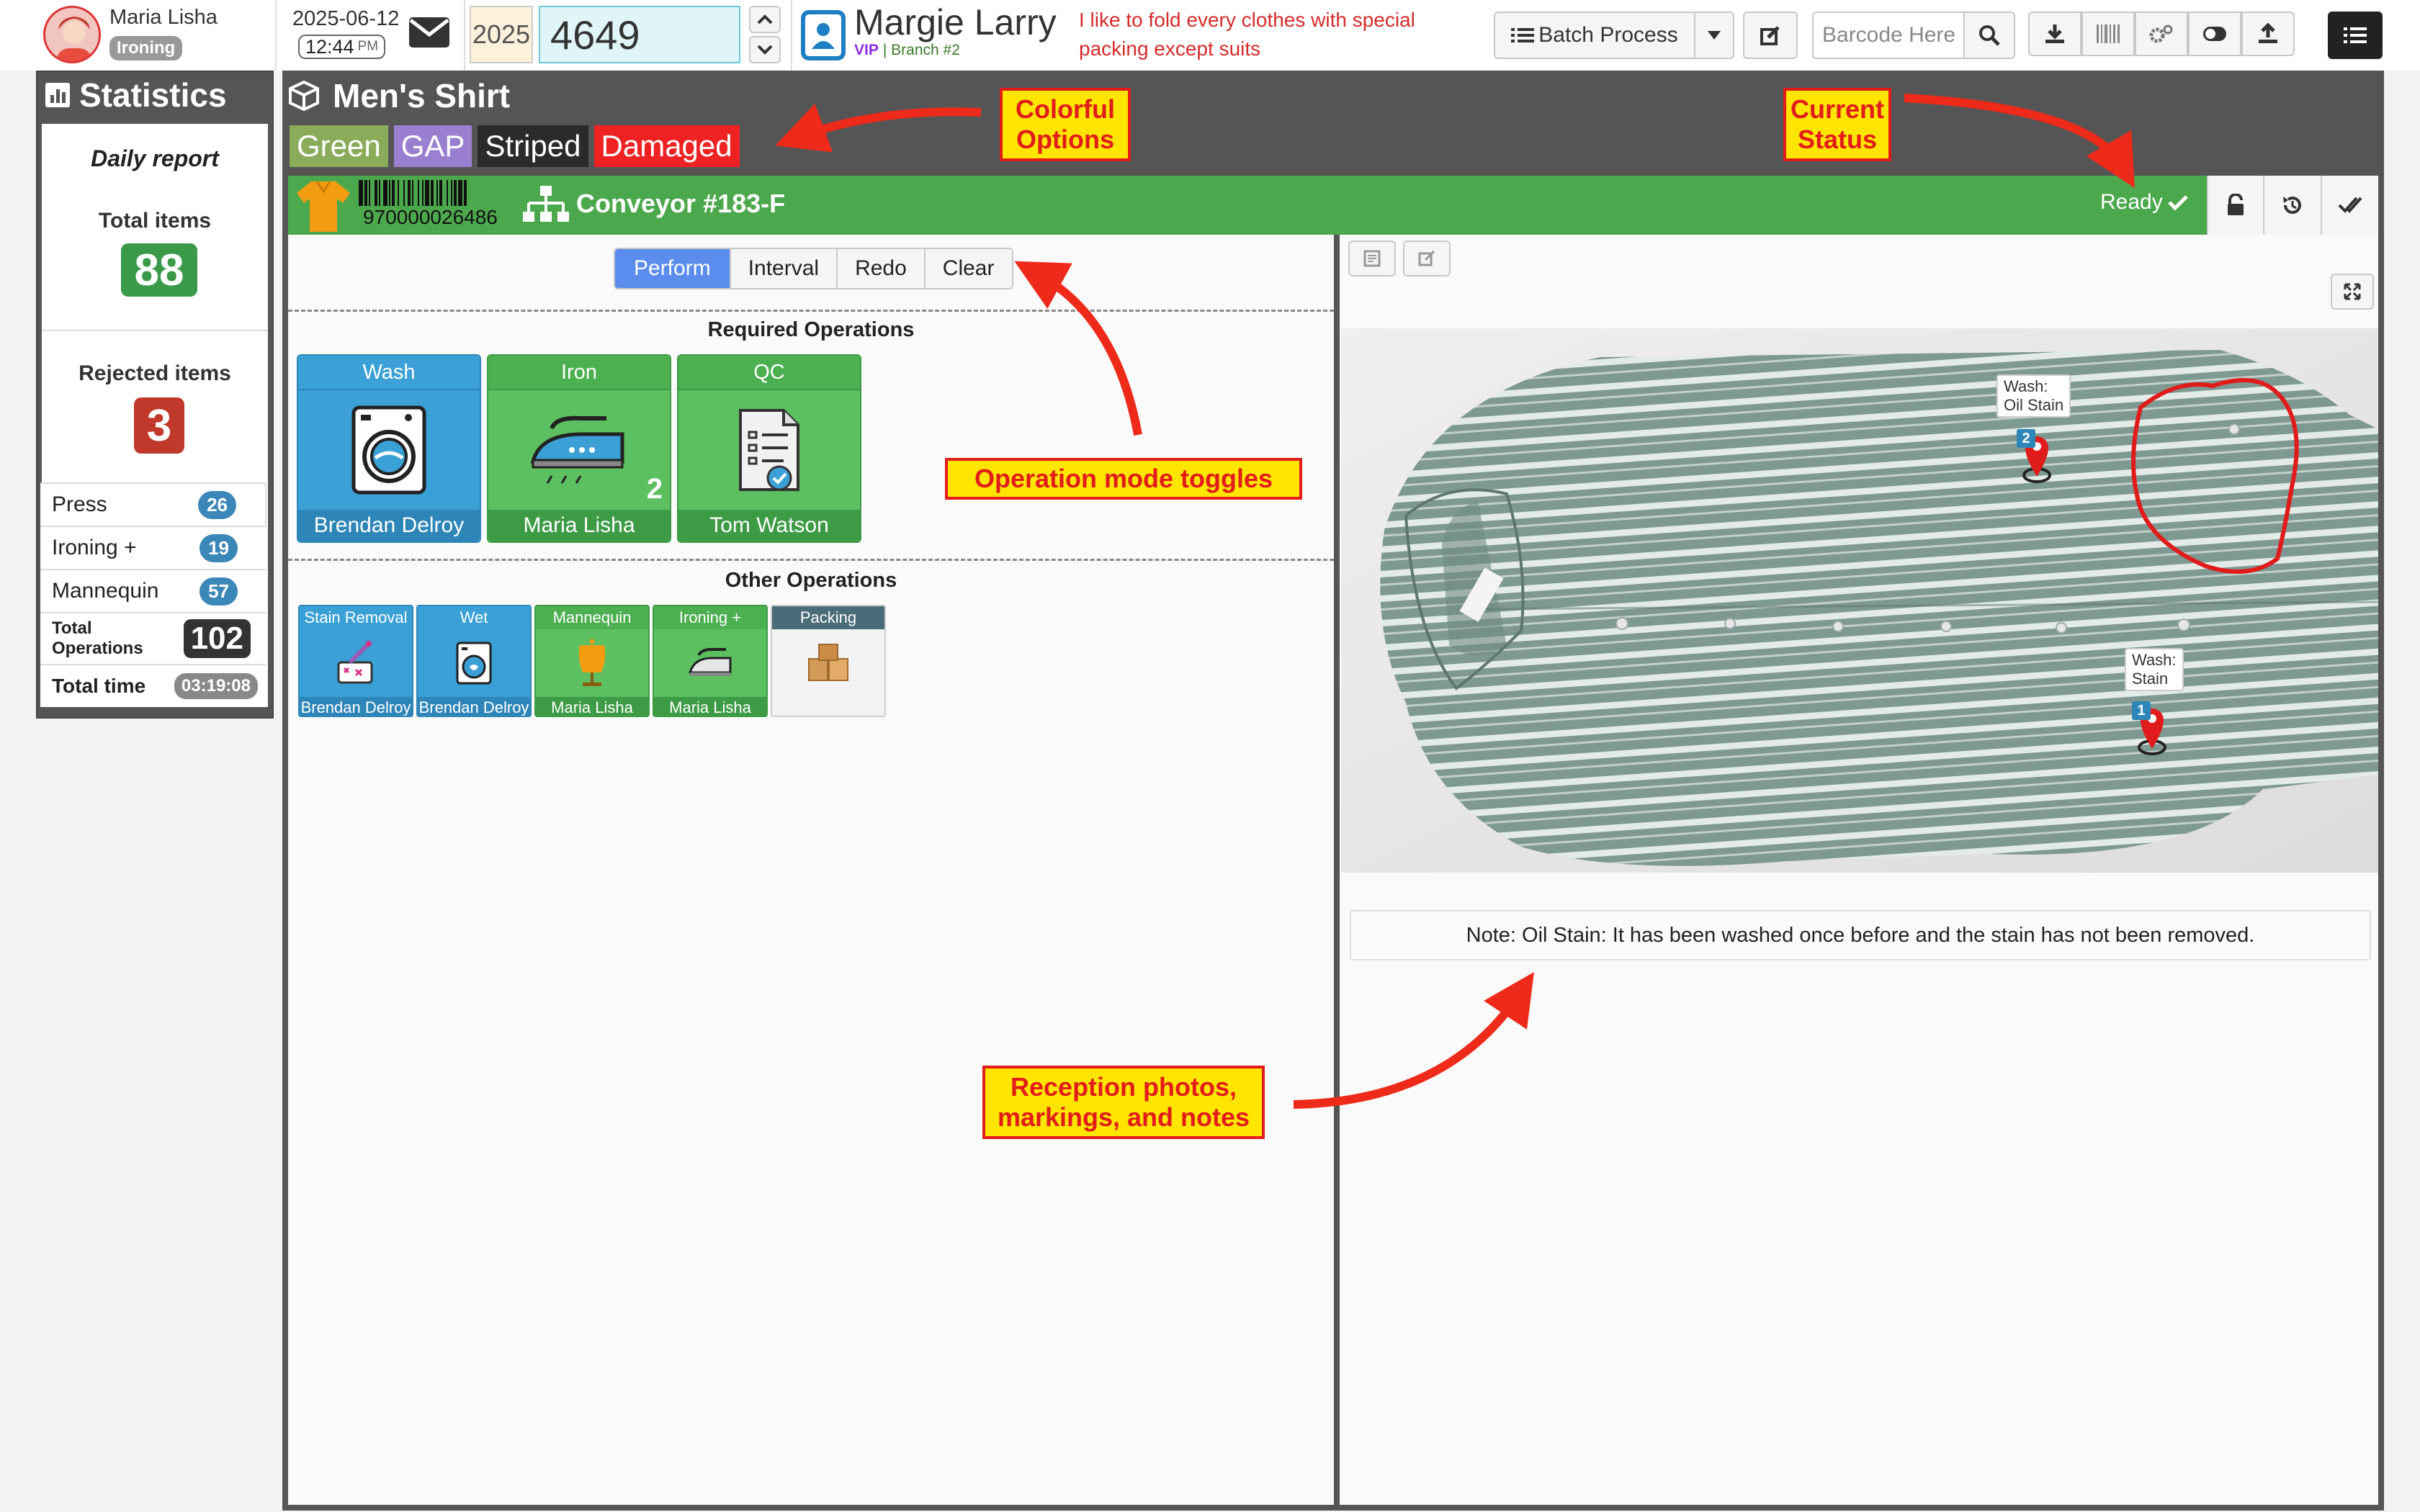 The width and height of the screenshot is (2420, 1512). What do you see at coordinates (1123, 479) in the screenshot?
I see `callout-operation-mode-toggles: Operation mode toggles` at bounding box center [1123, 479].